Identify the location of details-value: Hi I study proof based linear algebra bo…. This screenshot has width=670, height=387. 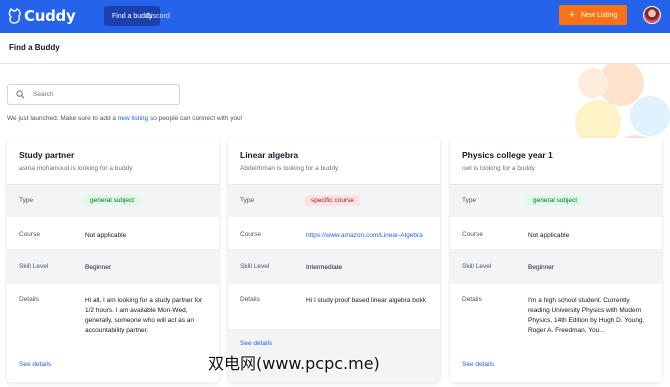
(366, 300).